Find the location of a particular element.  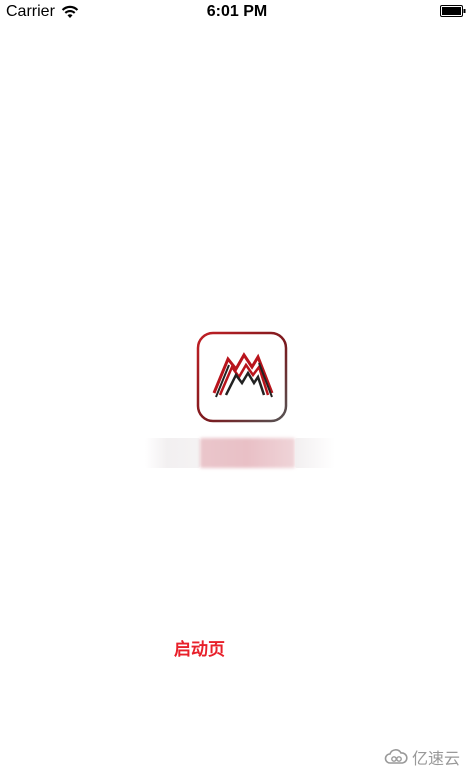

blurred-app-name is located at coordinates (247, 453).